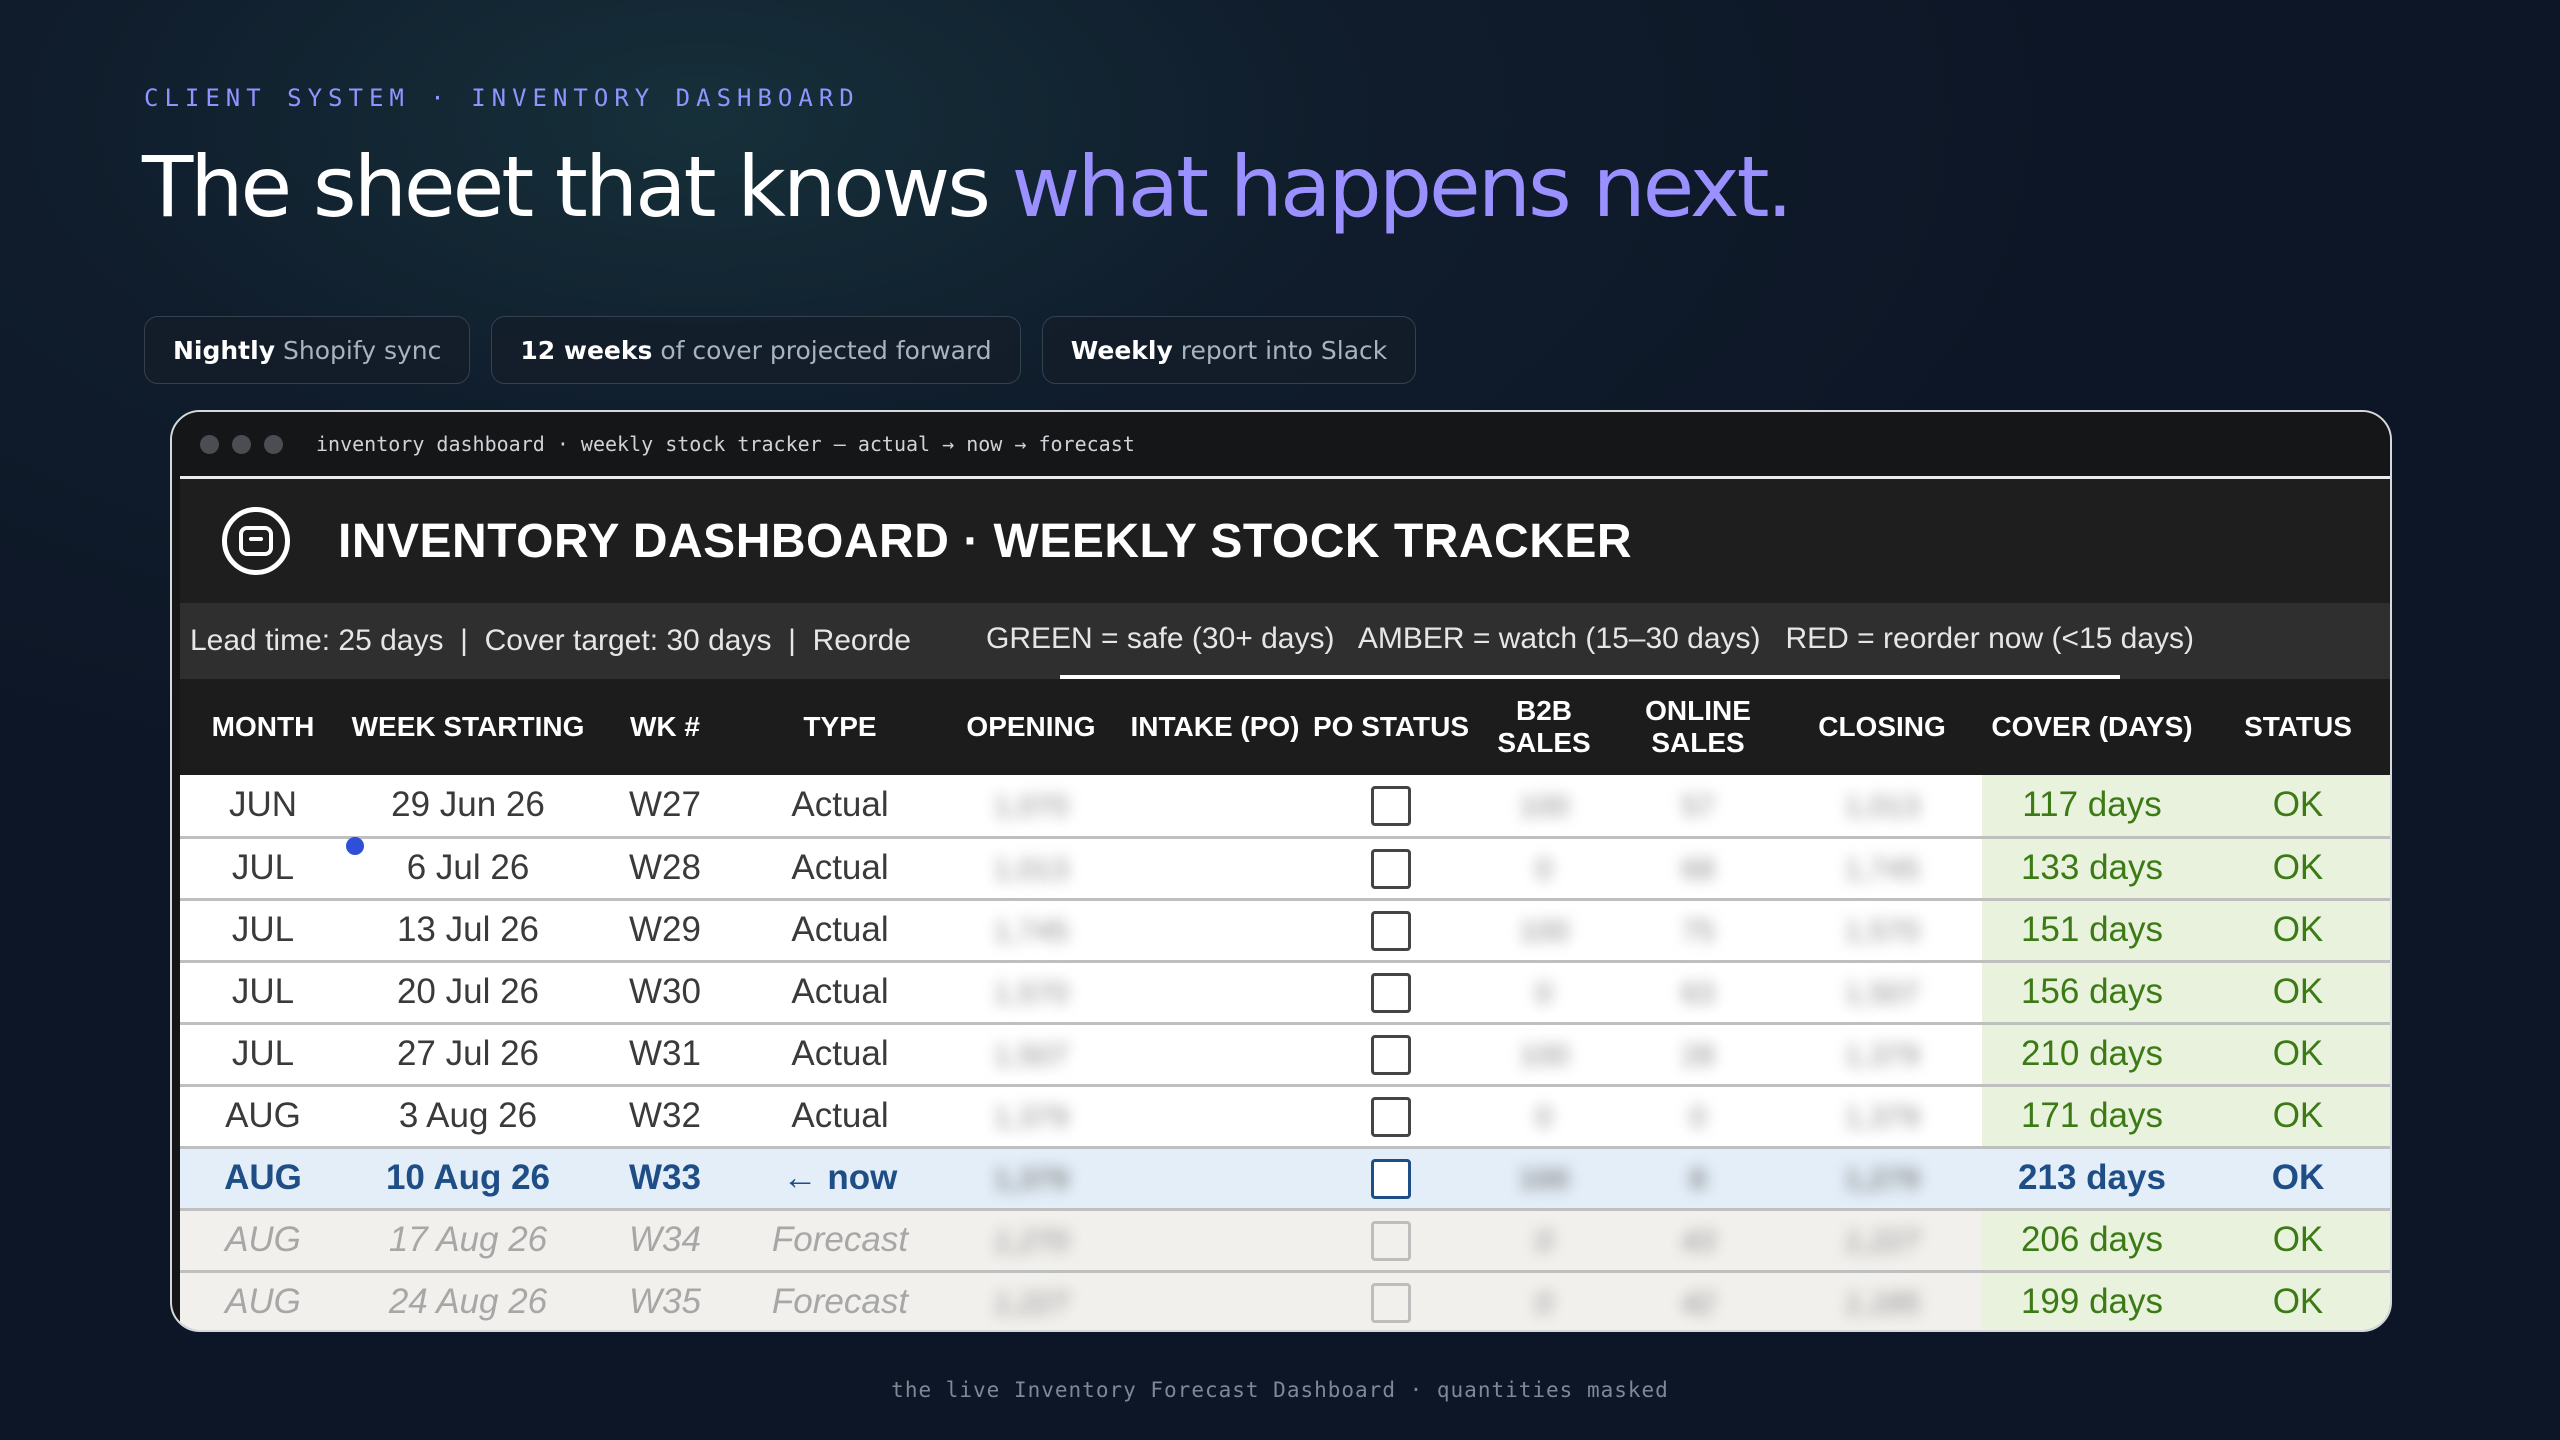 This screenshot has width=2560, height=1440. What do you see at coordinates (2092, 807) in the screenshot?
I see `cell-cover-days: 117 days` at bounding box center [2092, 807].